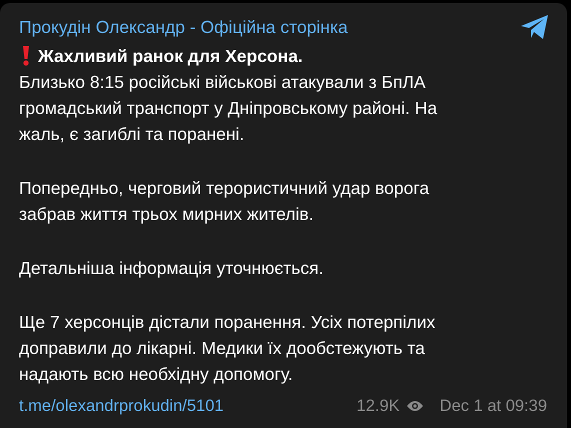  Describe the element at coordinates (121, 406) in the screenshot. I see `post-link: t.me/olexandrprokudin/5101` at that location.